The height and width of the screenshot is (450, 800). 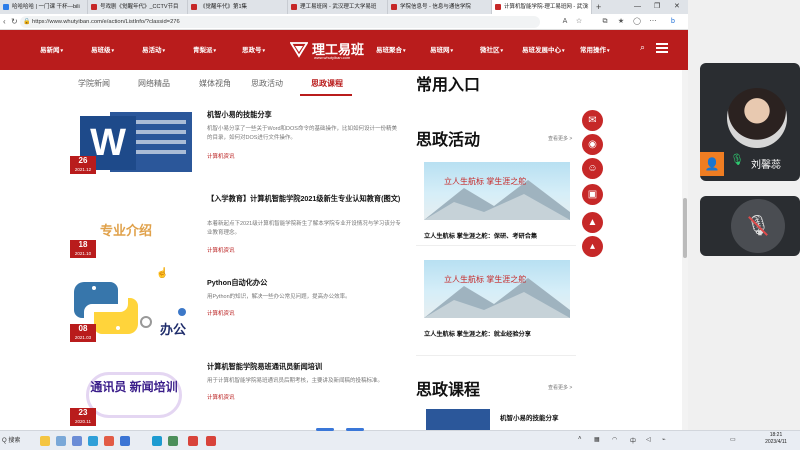 What do you see at coordinates (44, 7) in the screenshot?
I see `browser-tab: 哈哈哈哈 | 一门课 干杯—bili` at bounding box center [44, 7].